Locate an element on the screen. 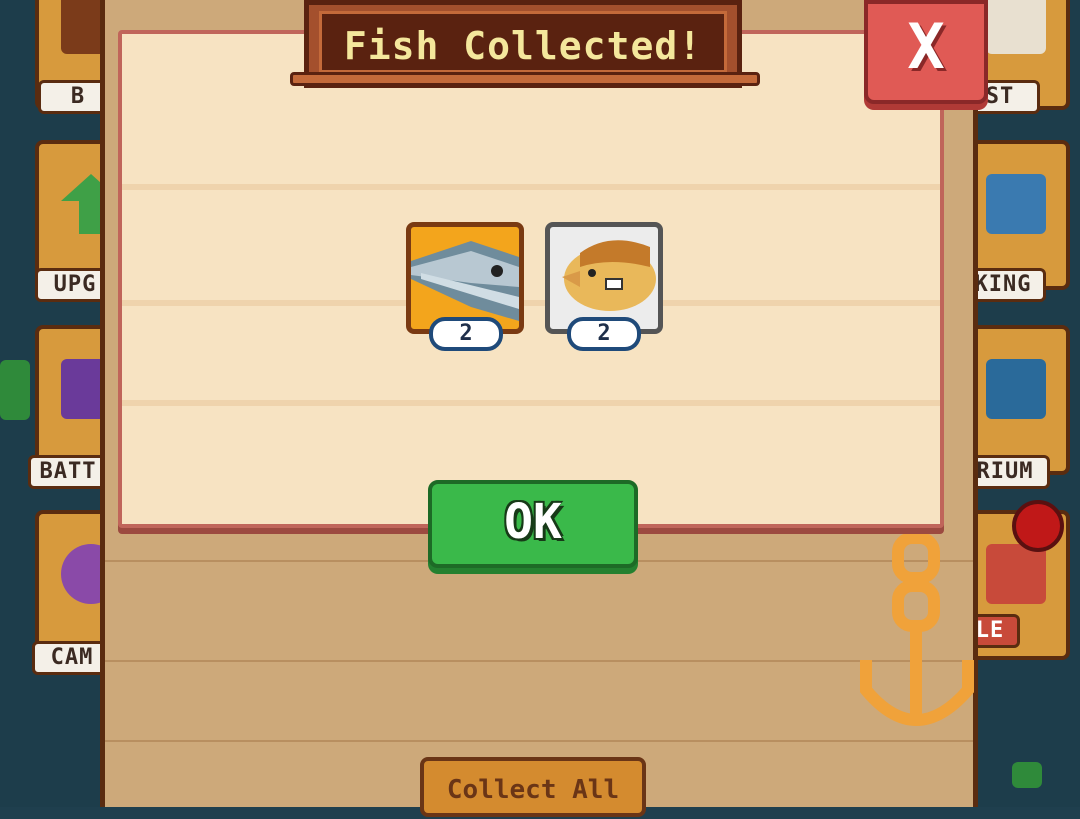  ok-button-label: OK is located at coordinates (533, 522).